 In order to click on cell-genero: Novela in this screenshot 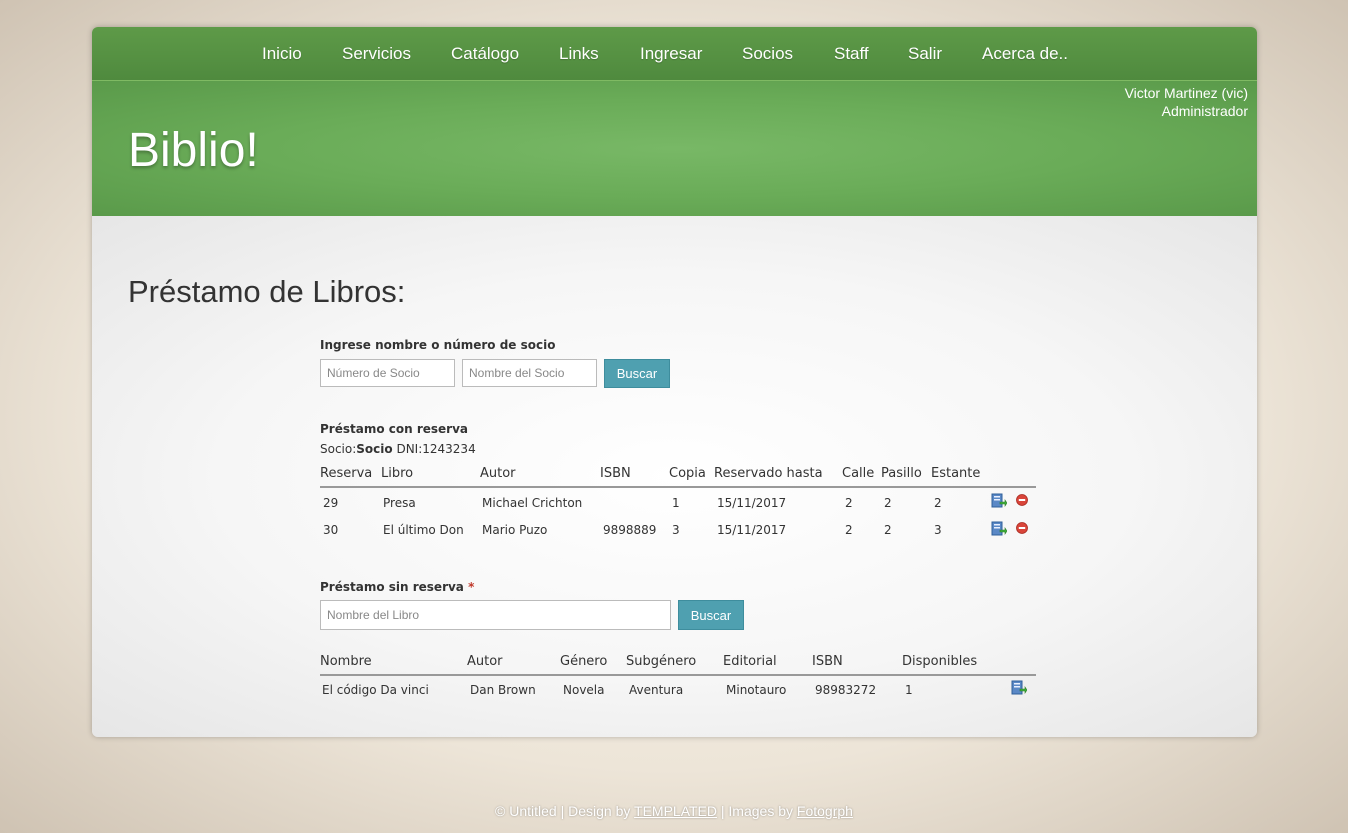, I will do `click(584, 690)`.